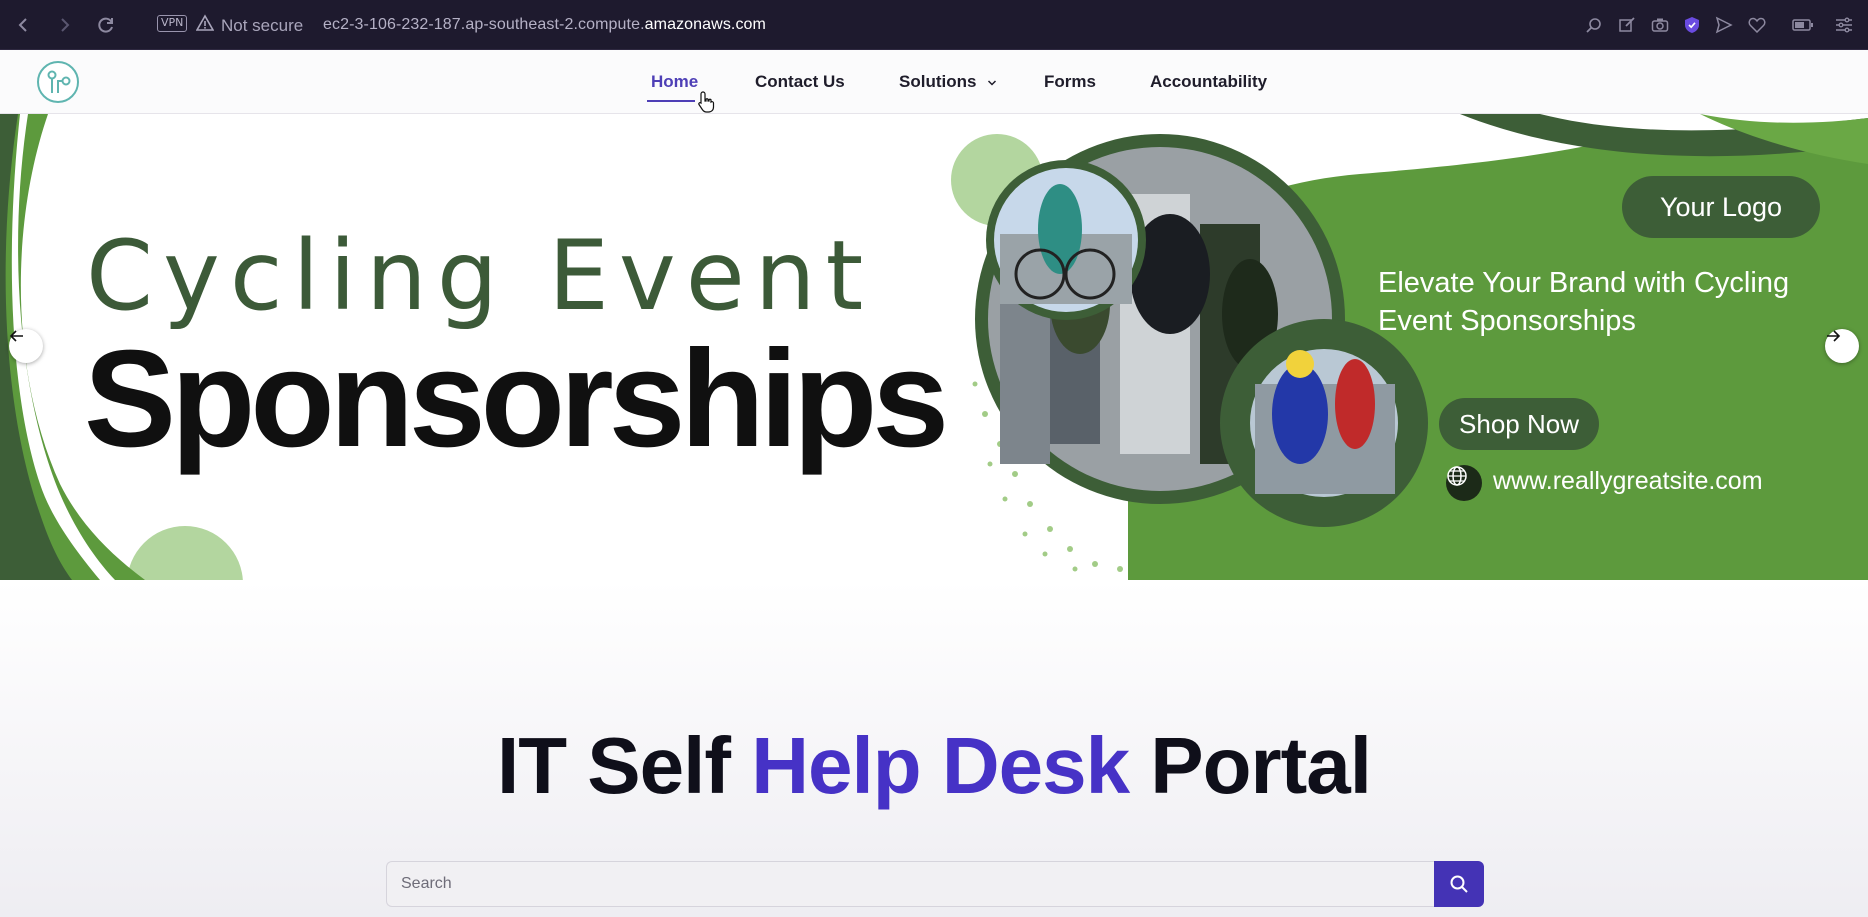 The height and width of the screenshot is (917, 1868). I want to click on hero-website: www.reallygreatsite.com, so click(1628, 481).